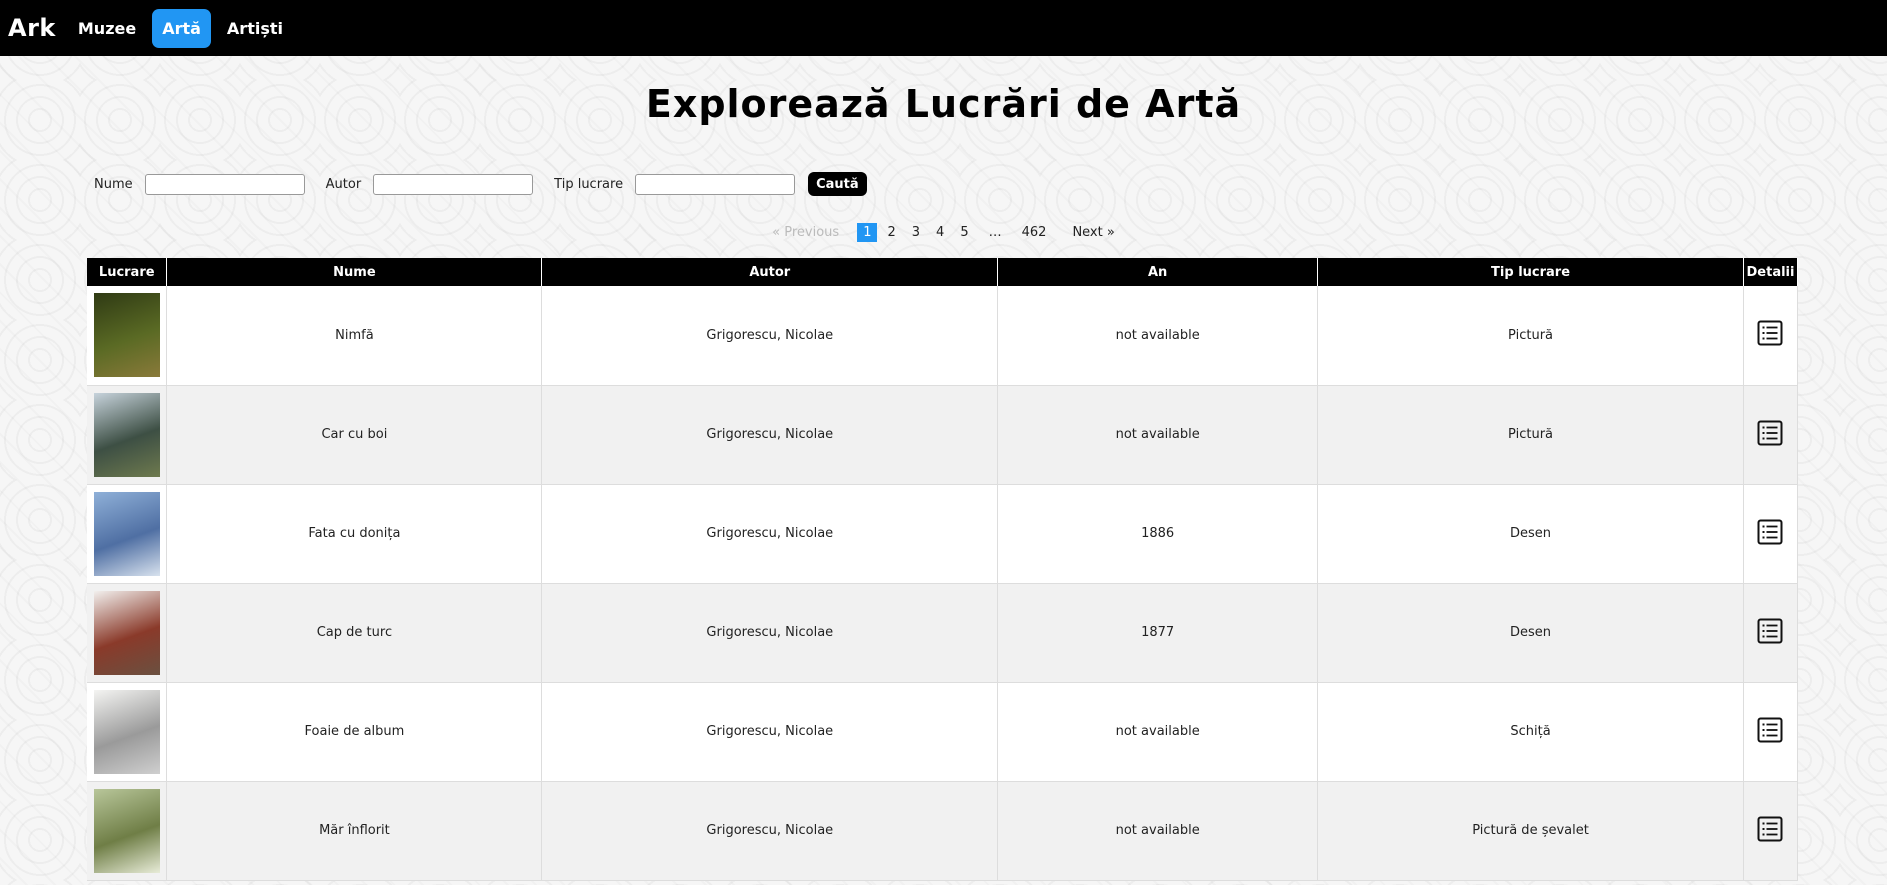 The image size is (1887, 885). I want to click on type-label: Tip lucrare, so click(589, 184).